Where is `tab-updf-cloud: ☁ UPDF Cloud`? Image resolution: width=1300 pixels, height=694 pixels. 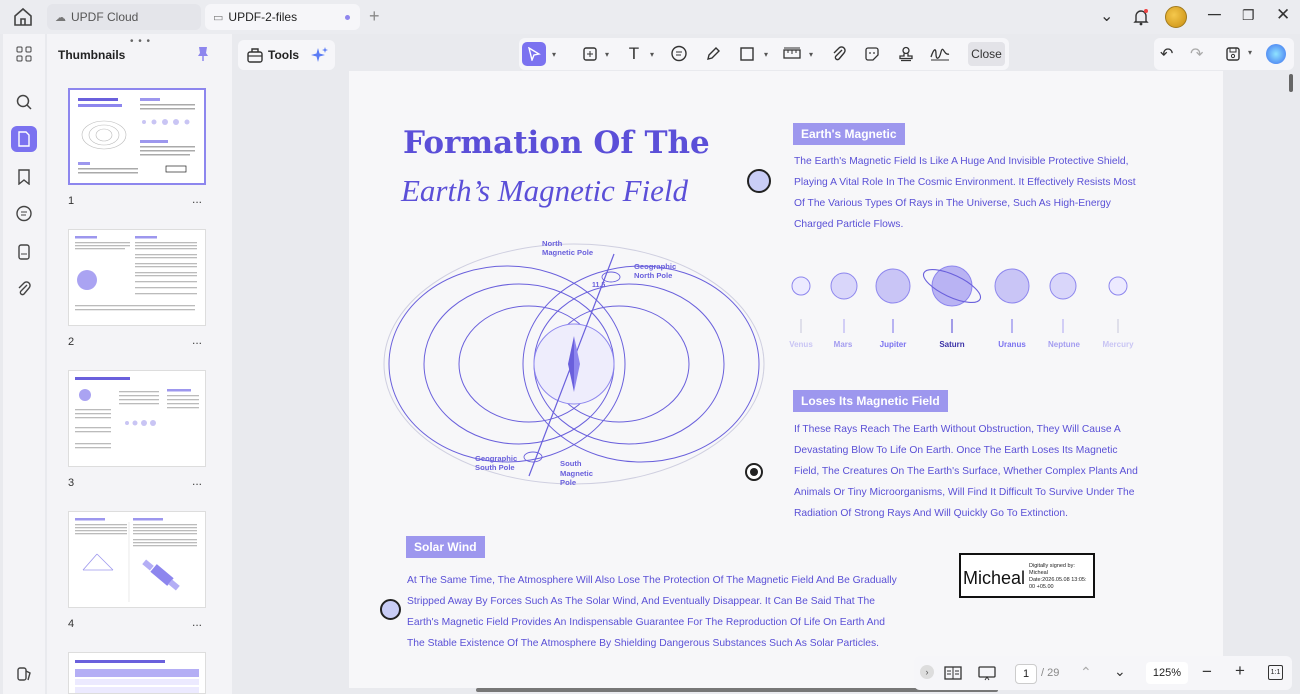
tab-updf-cloud: ☁ UPDF Cloud is located at coordinates (124, 17).